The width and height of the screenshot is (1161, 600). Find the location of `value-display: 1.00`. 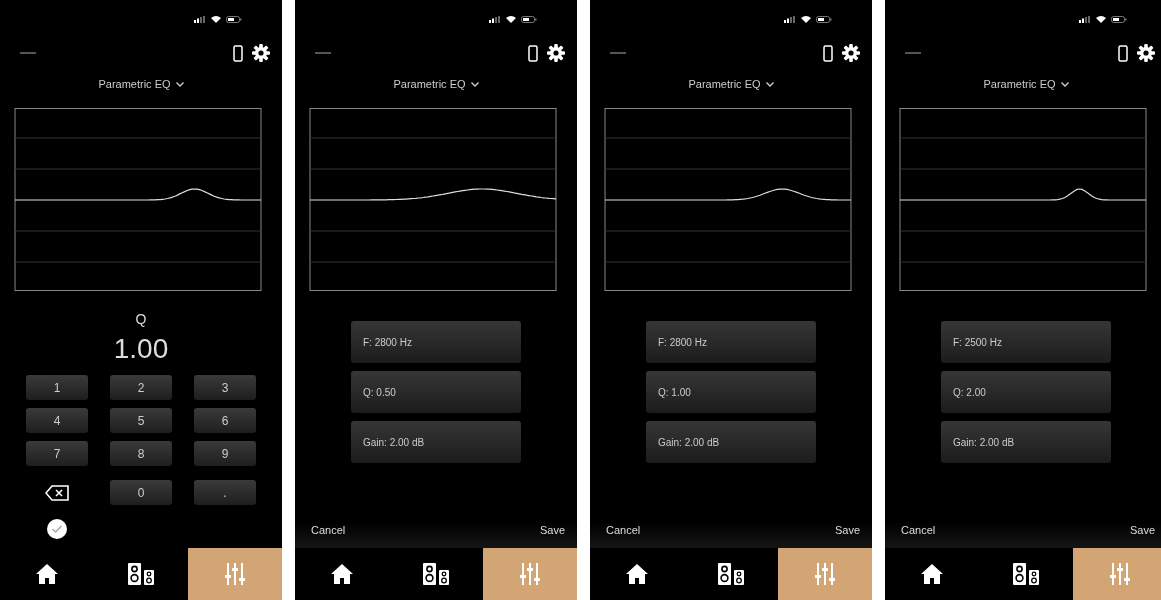

value-display: 1.00 is located at coordinates (141, 349).